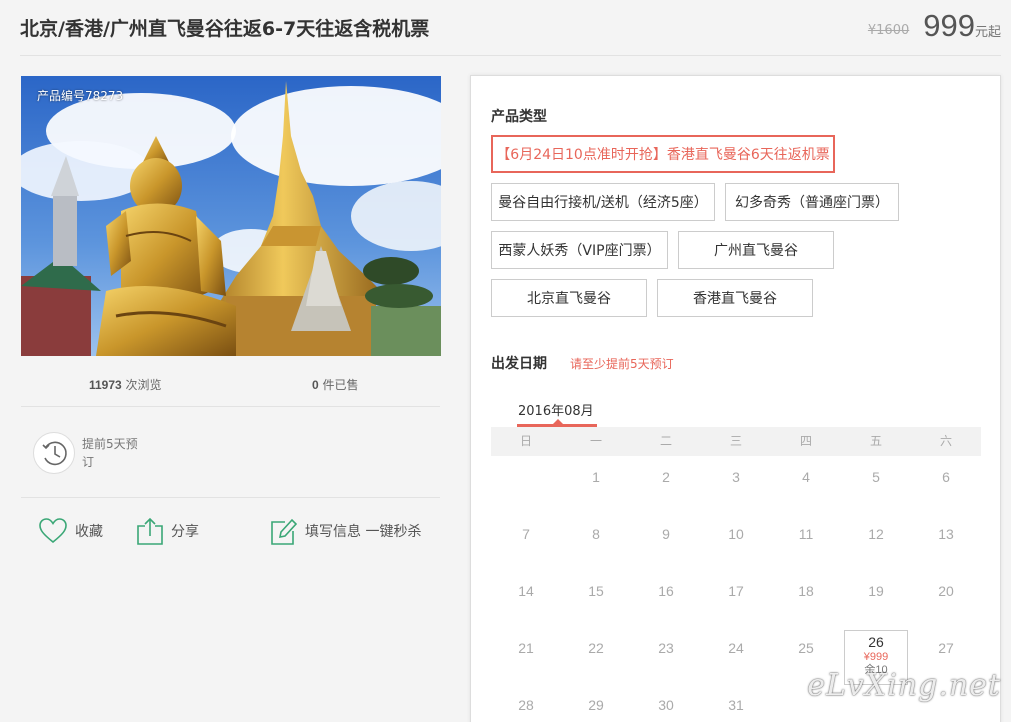 This screenshot has width=1011, height=722. I want to click on clock-icon, so click(54, 453).